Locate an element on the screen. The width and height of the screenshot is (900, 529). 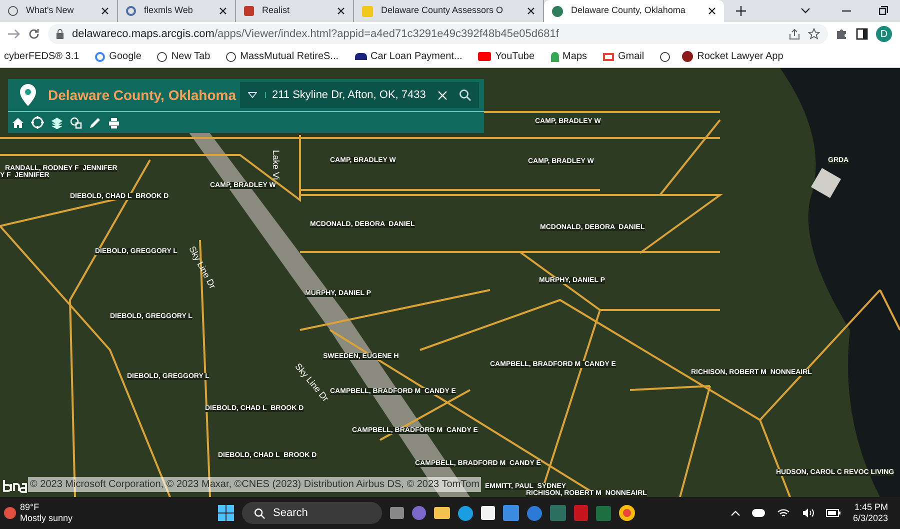
print-icon is located at coordinates (114, 122).